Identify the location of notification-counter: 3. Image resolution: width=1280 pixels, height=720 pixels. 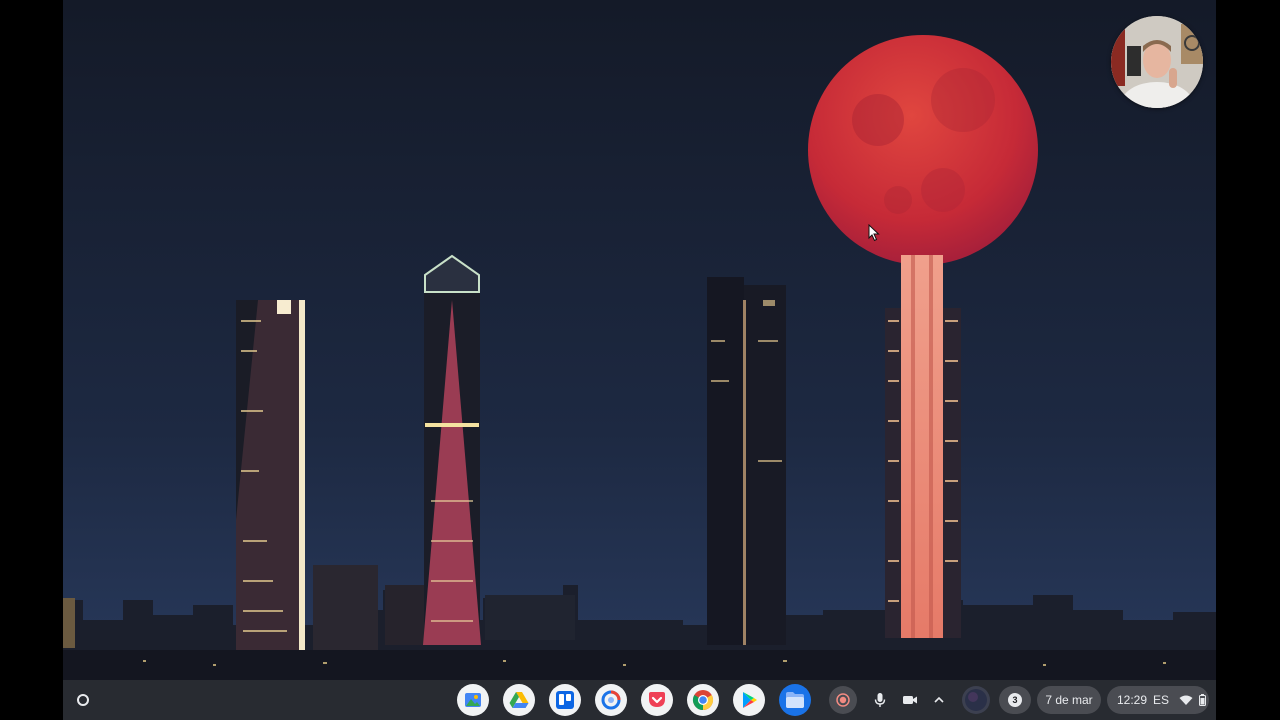
(1015, 700).